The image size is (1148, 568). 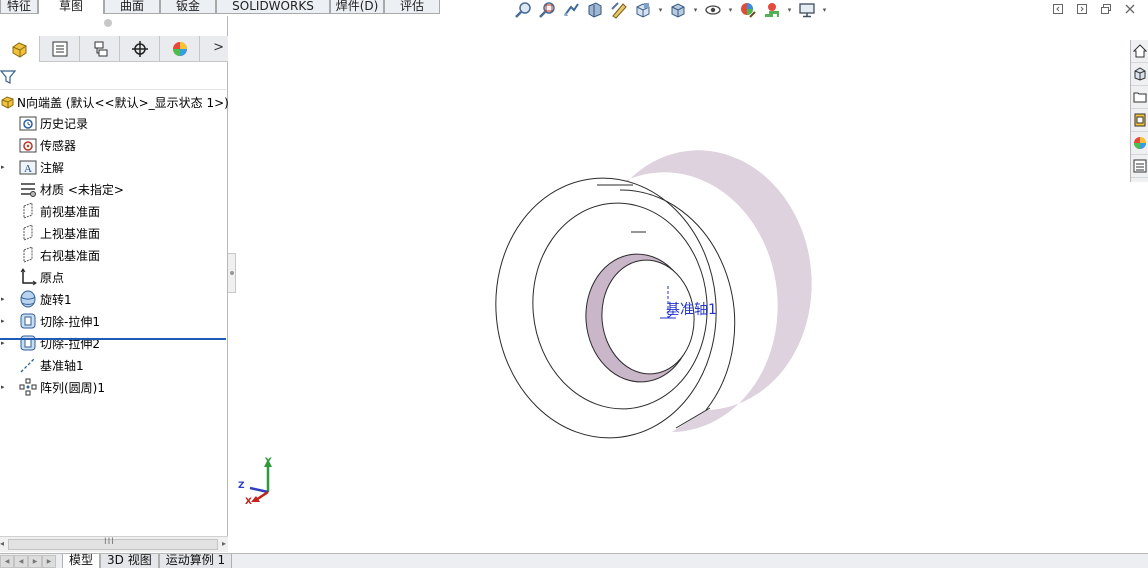 I want to click on dimxpert-tab, so click(x=140, y=48).